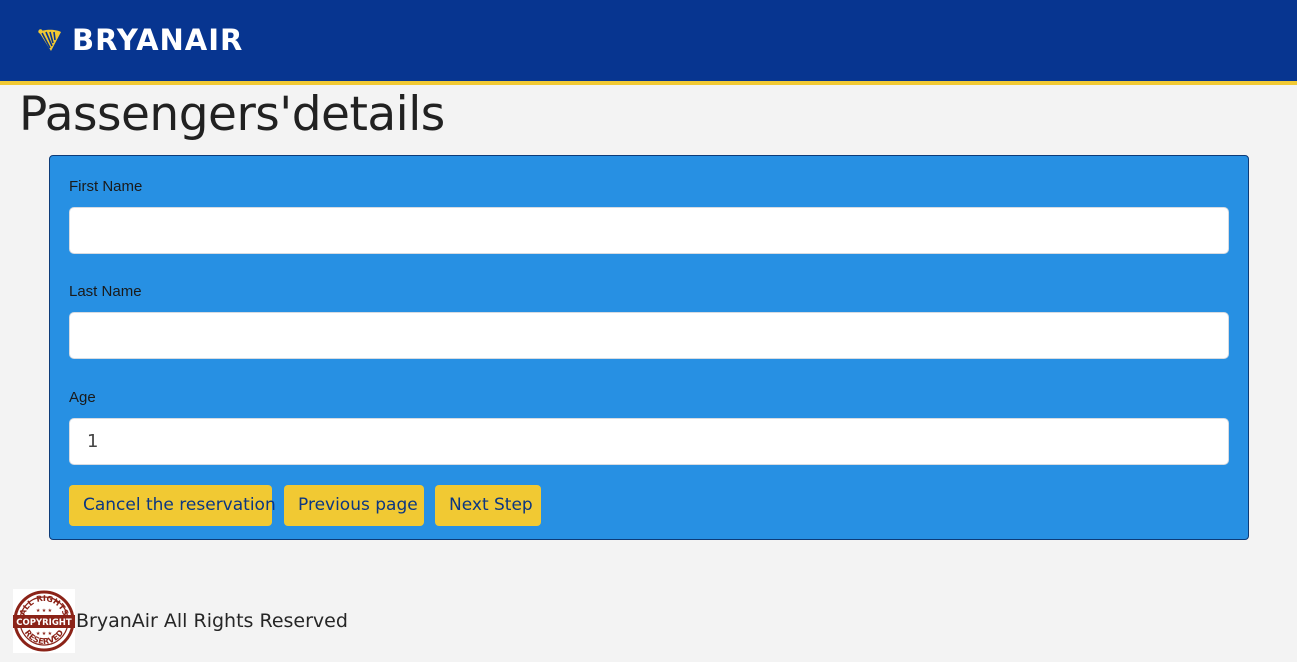 This screenshot has width=1297, height=662. I want to click on footer-copyright-text: BryanAir All Rights Reserved, so click(212, 621).